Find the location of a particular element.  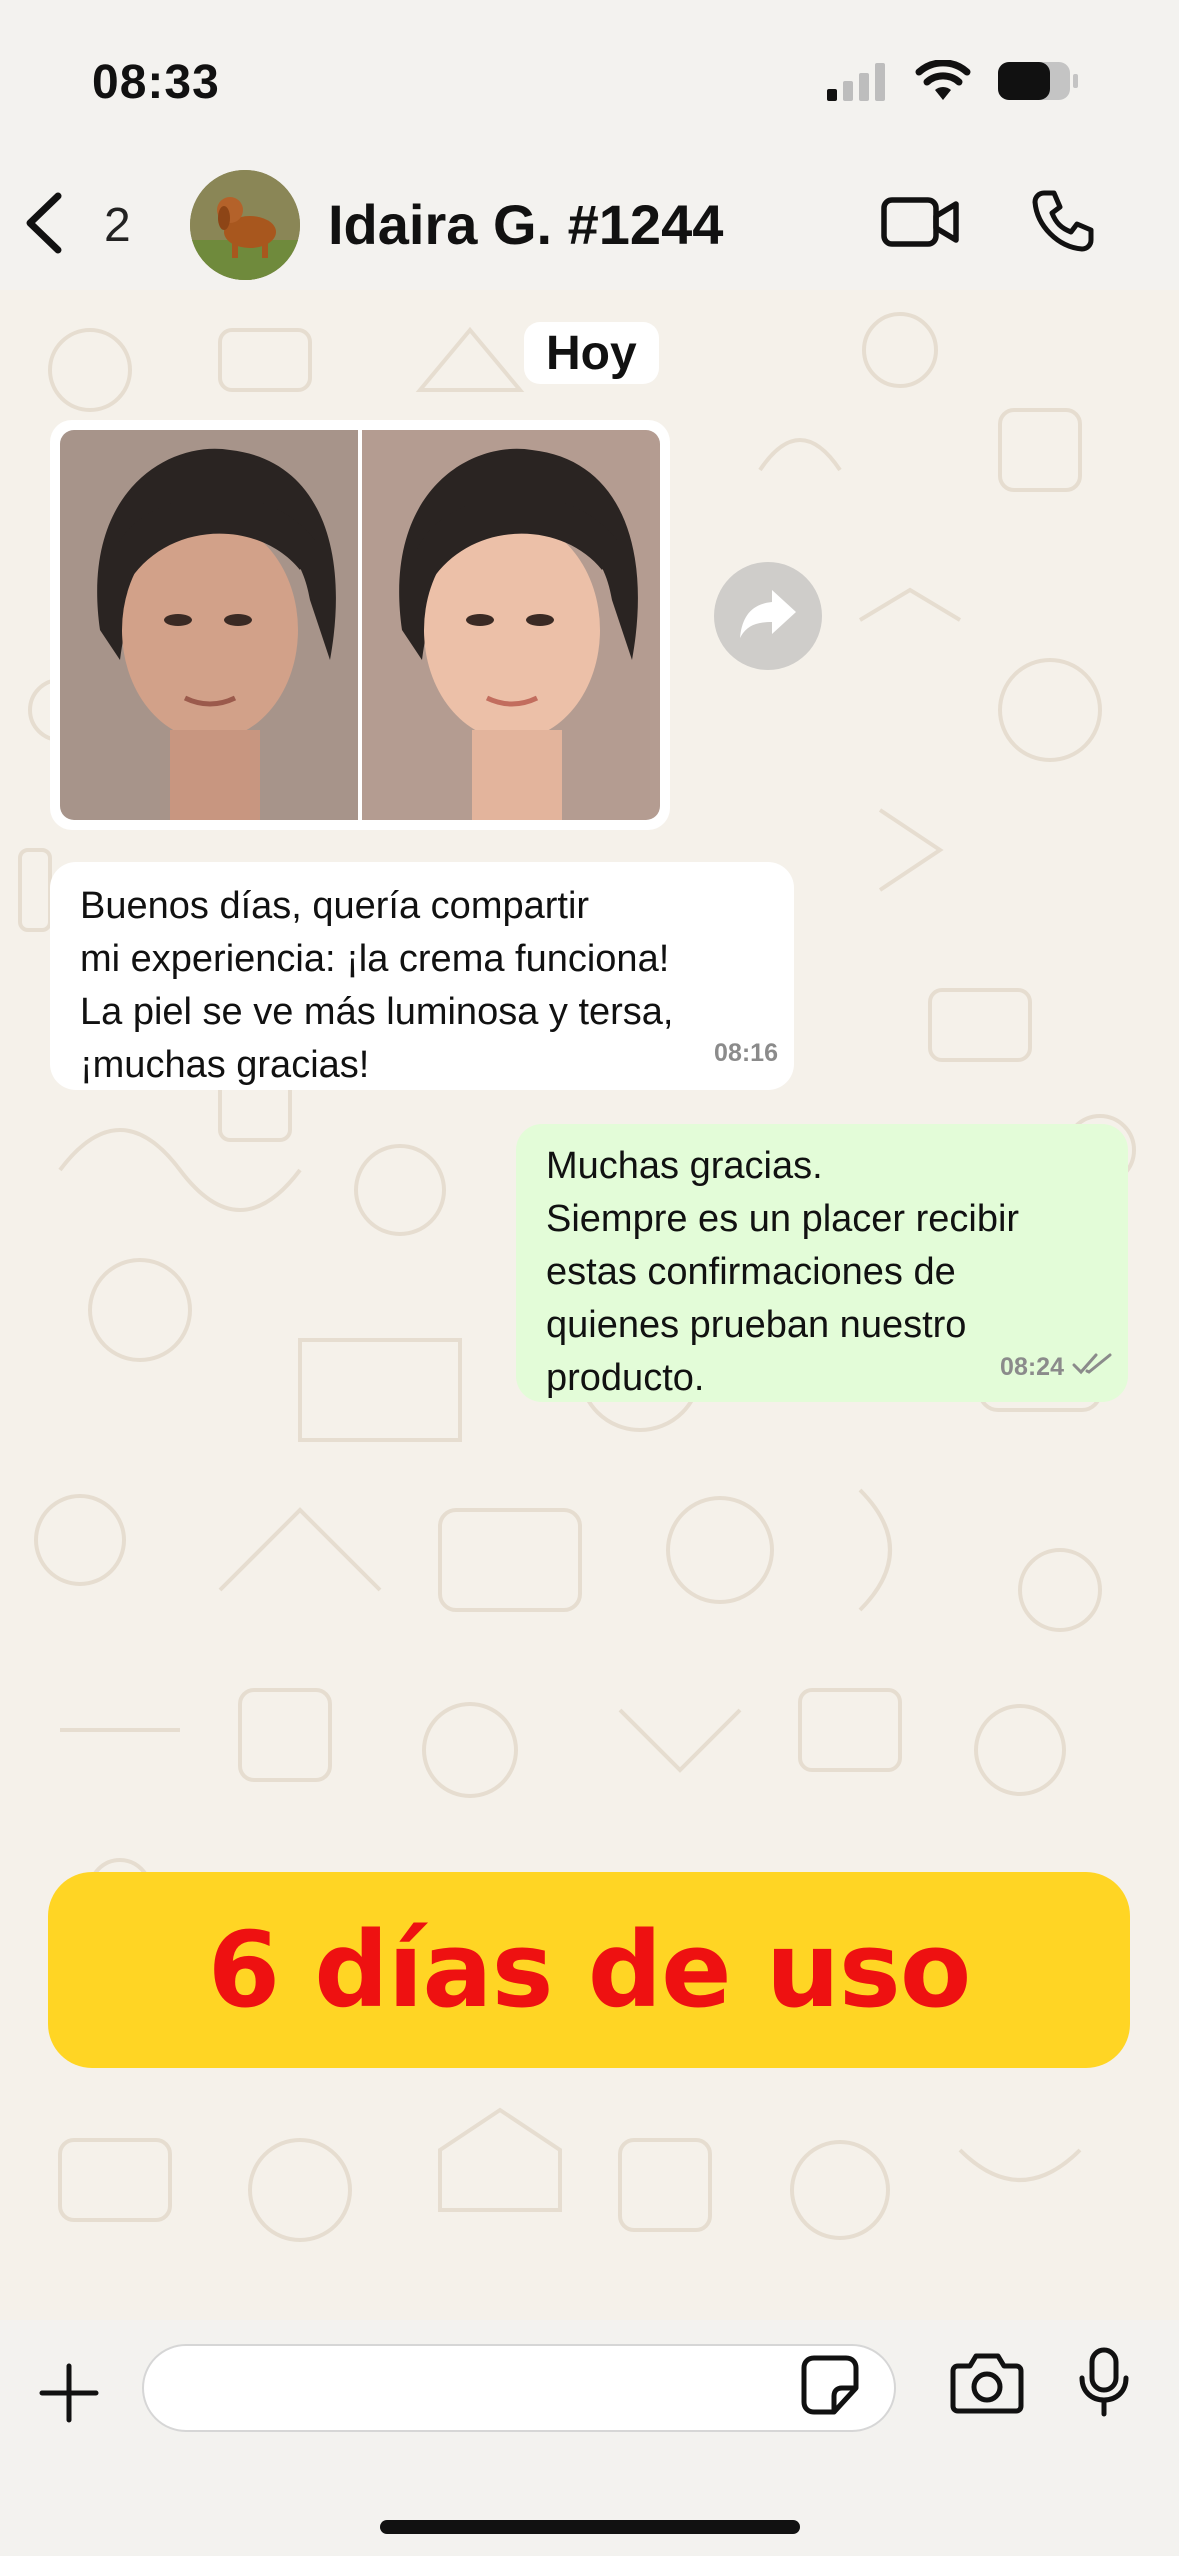

battery-icon is located at coordinates (1038, 83).